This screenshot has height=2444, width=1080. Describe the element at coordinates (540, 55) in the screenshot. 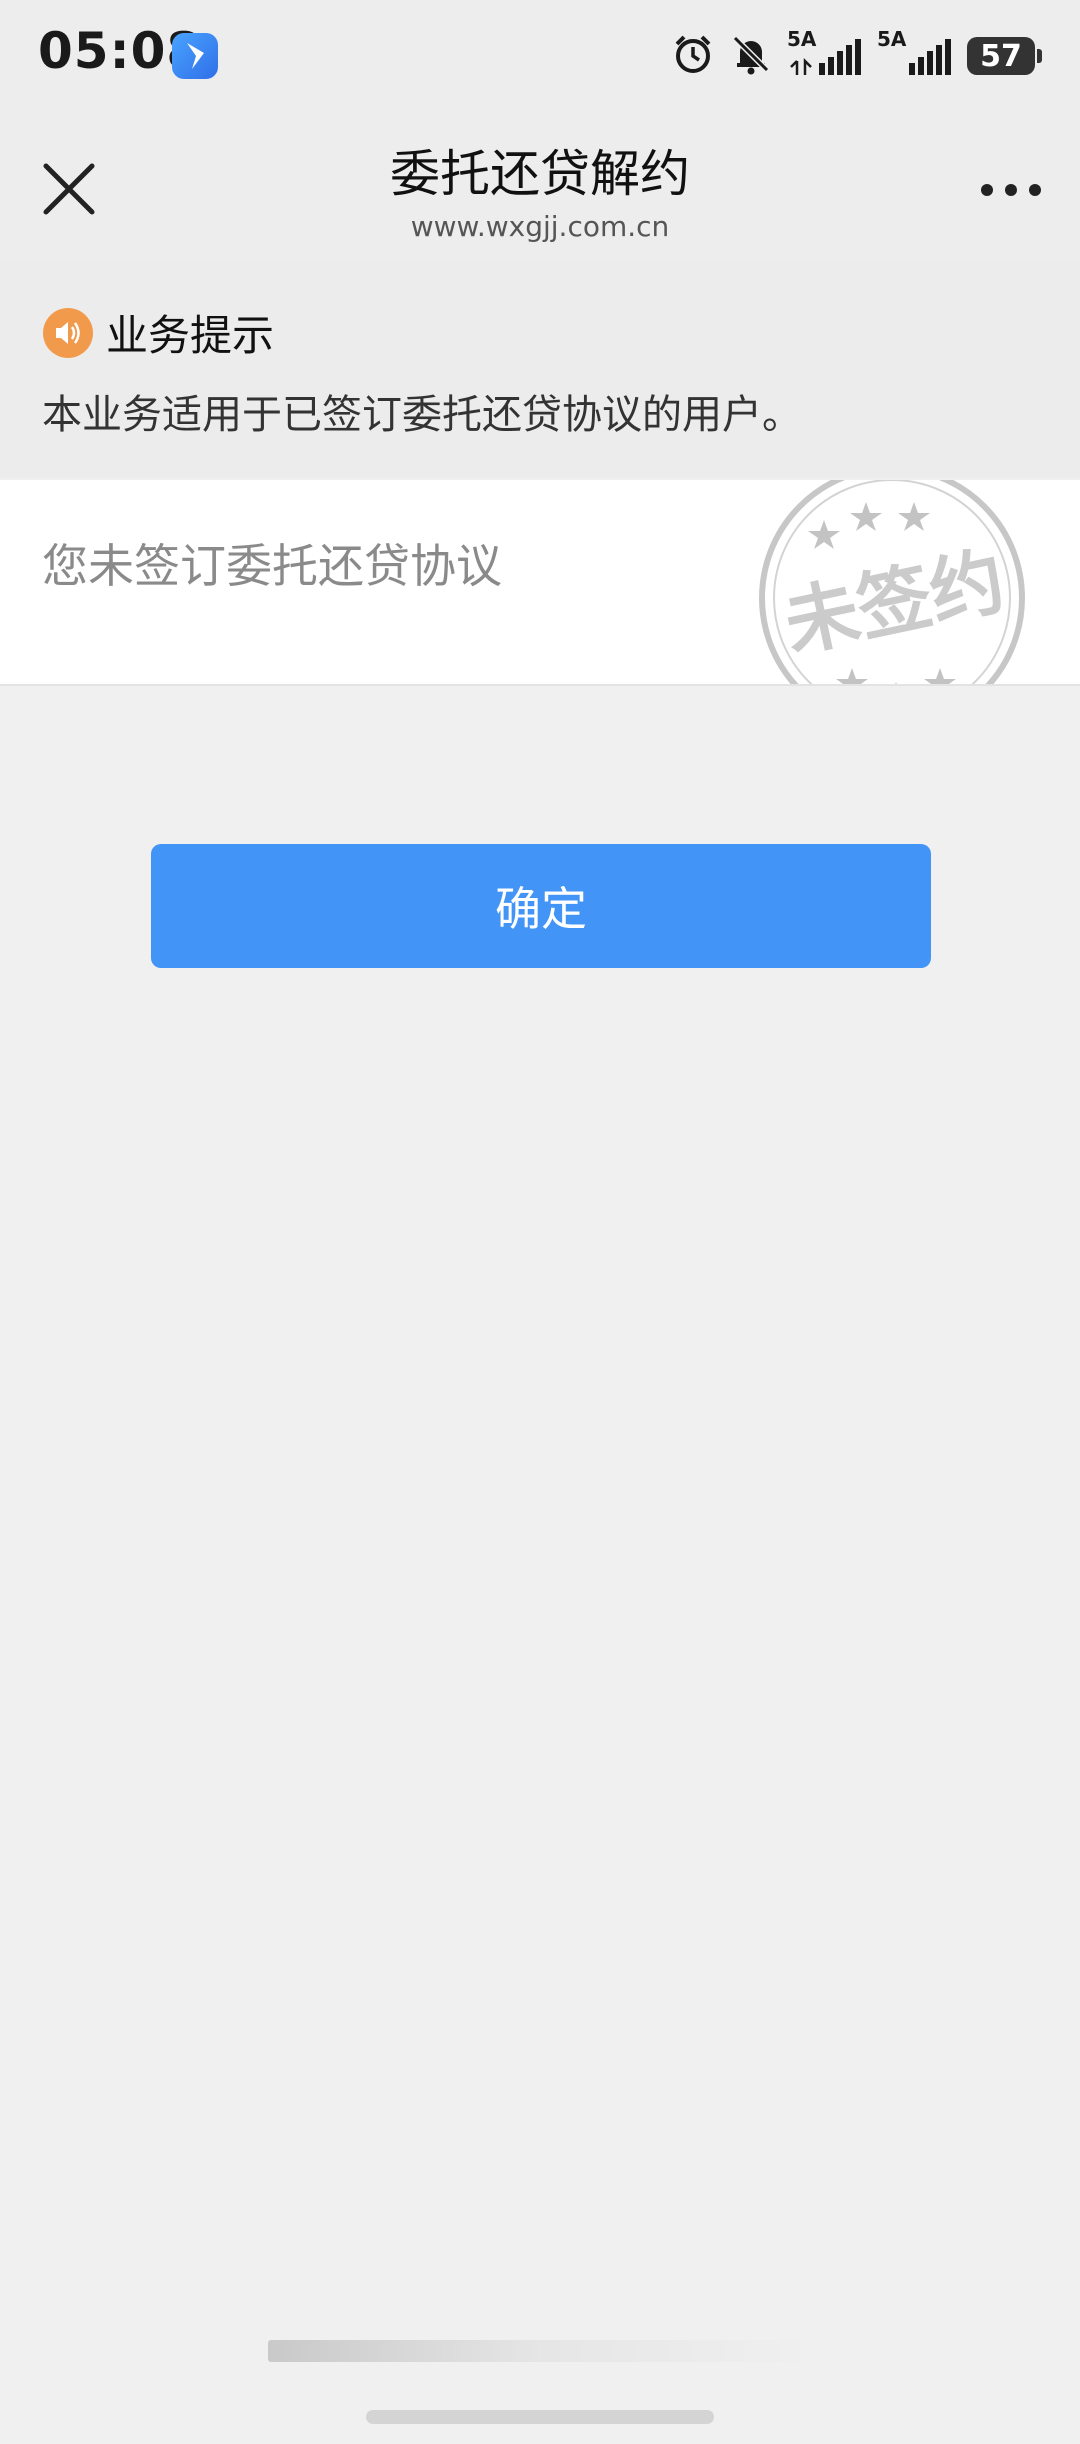

I see `status-bar: 05:08 5A 5A 57` at that location.